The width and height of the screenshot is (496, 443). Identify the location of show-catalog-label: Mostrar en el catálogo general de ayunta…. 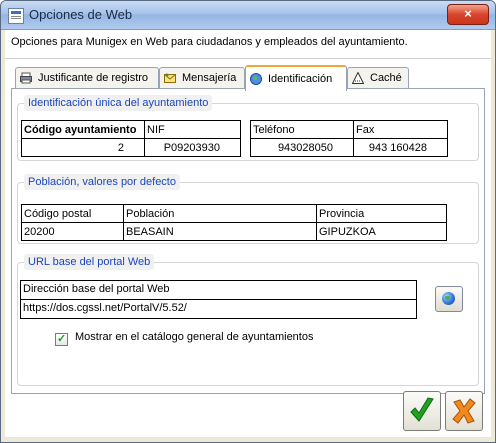
(194, 337).